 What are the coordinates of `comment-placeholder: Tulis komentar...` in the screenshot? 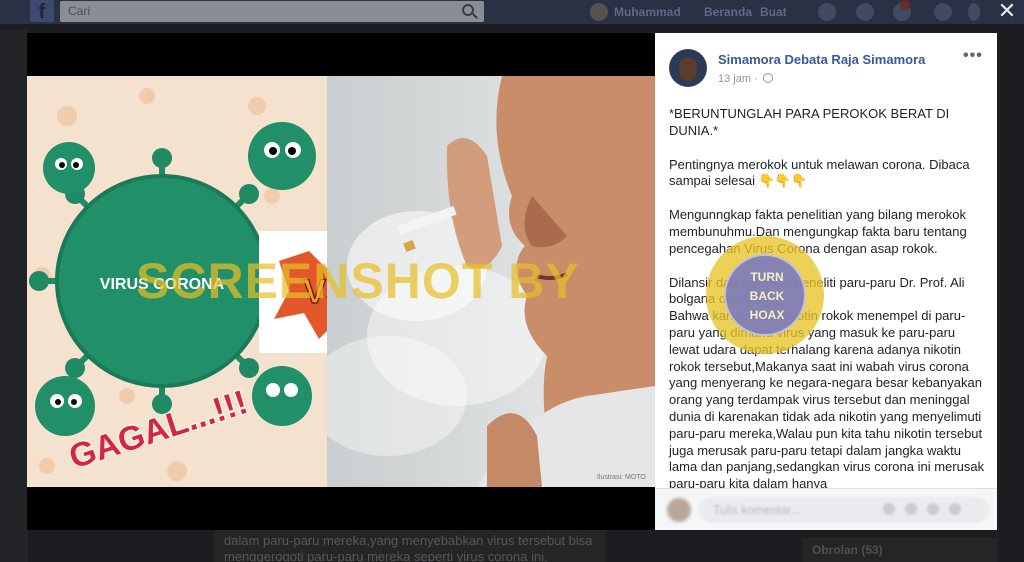 It's located at (757, 510).